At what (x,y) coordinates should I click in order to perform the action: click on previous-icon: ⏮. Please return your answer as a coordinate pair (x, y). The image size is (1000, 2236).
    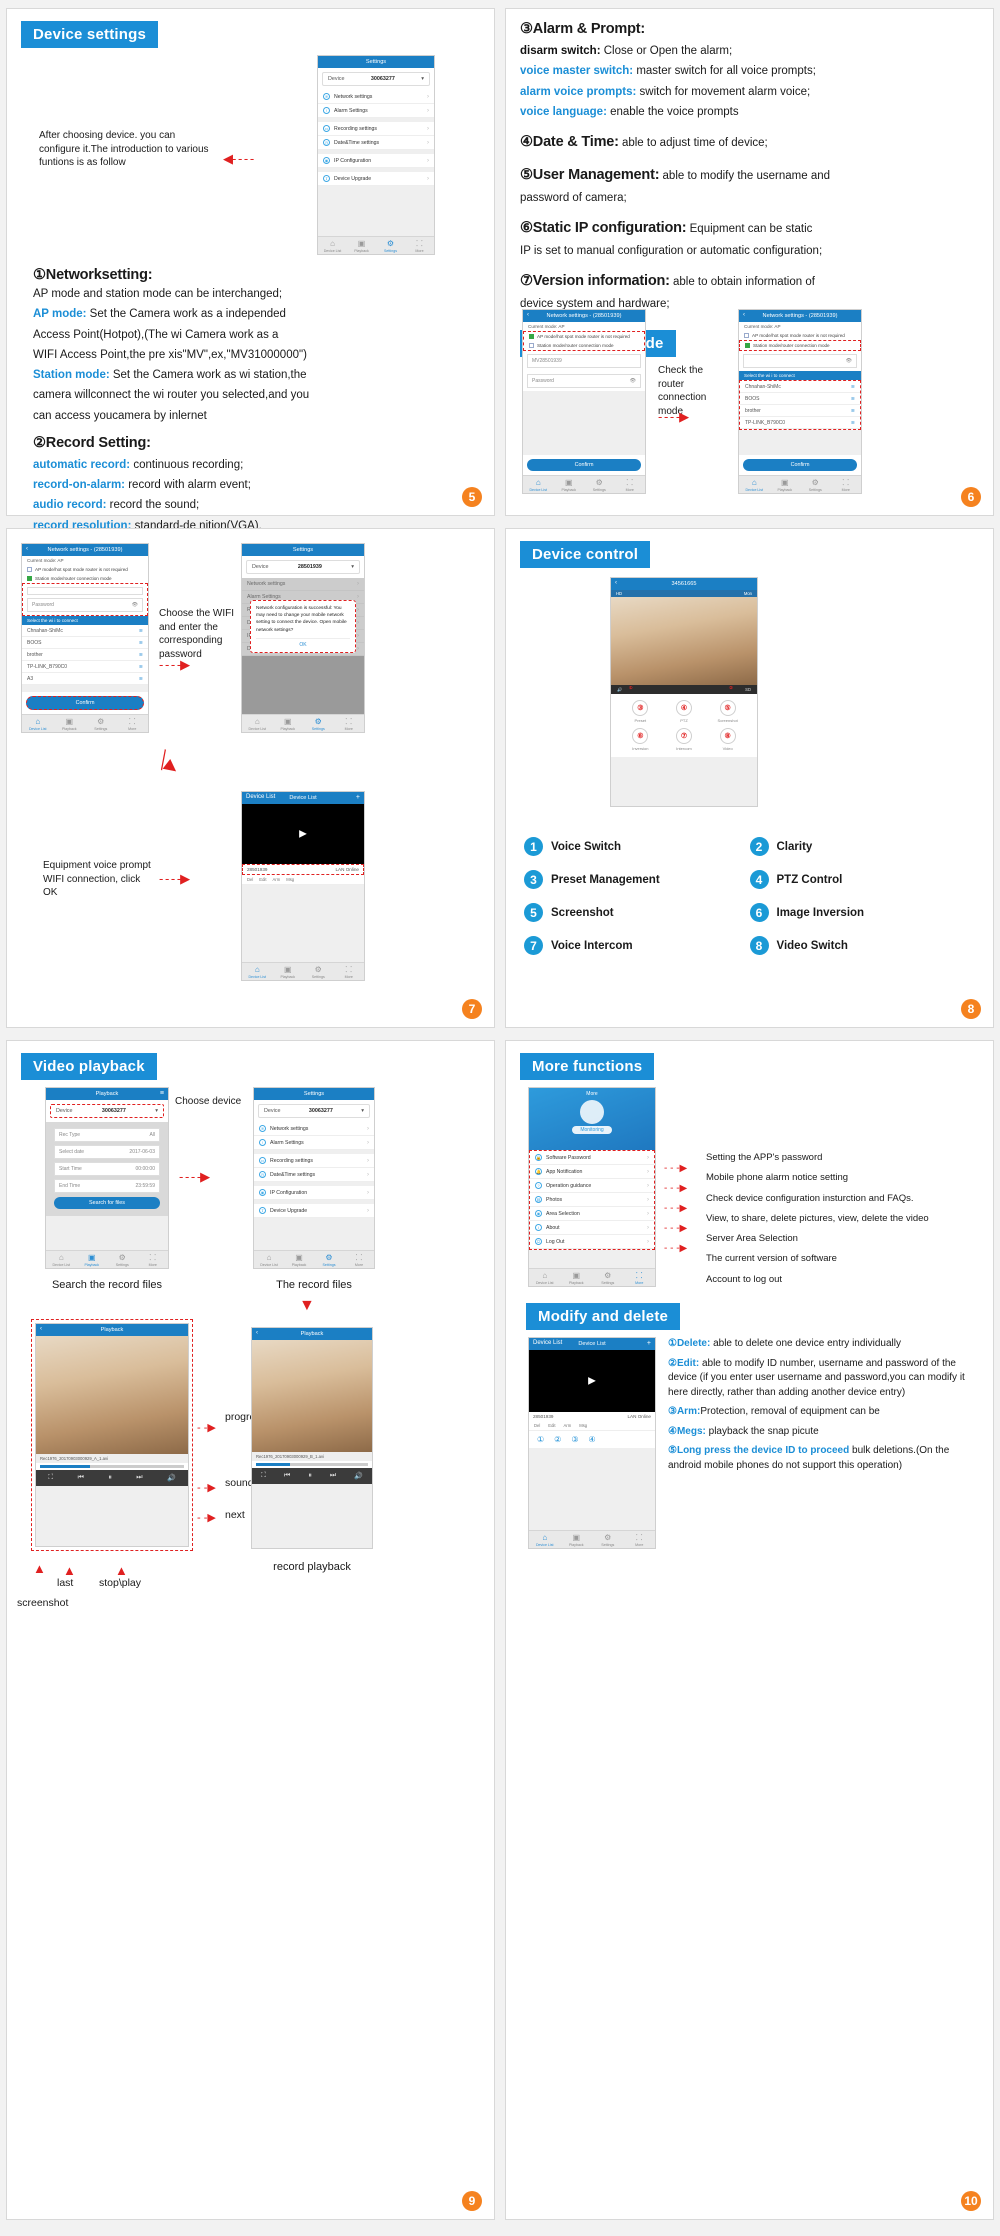
    Looking at the image, I should click on (287, 1476).